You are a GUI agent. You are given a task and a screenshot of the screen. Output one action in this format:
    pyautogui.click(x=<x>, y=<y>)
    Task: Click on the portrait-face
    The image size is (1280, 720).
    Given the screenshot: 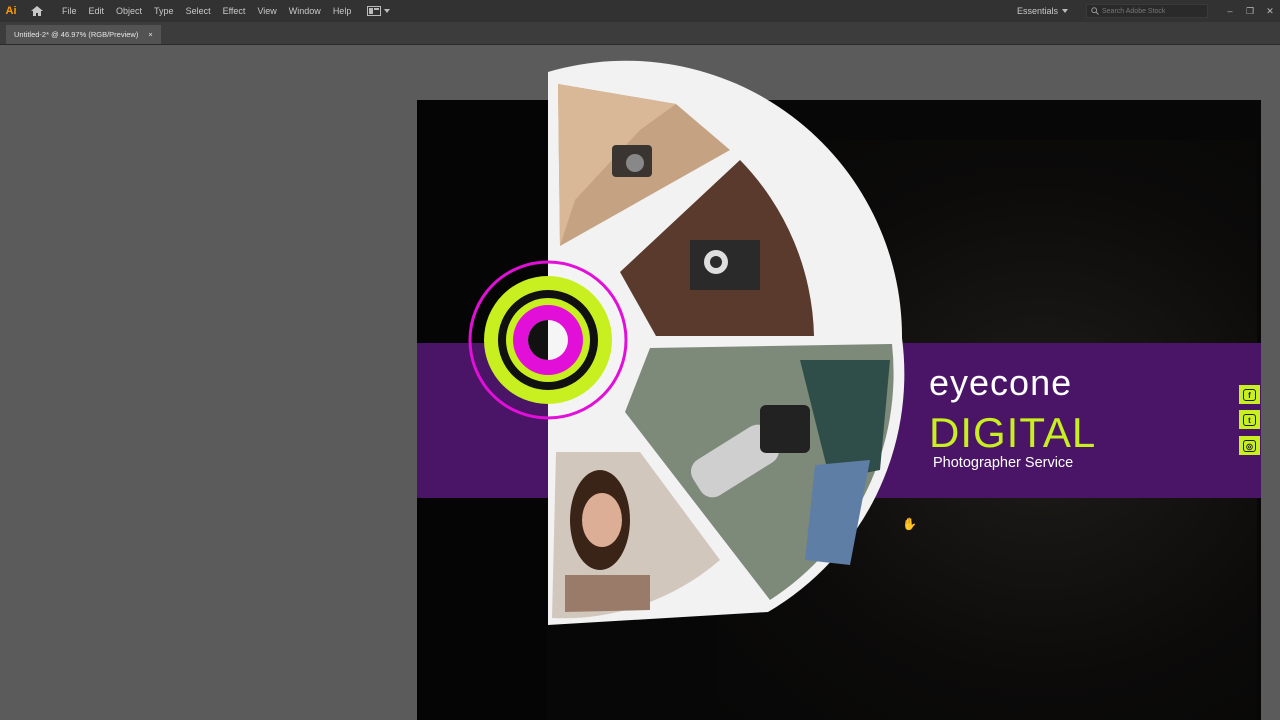 What is the action you would take?
    pyautogui.click(x=602, y=520)
    